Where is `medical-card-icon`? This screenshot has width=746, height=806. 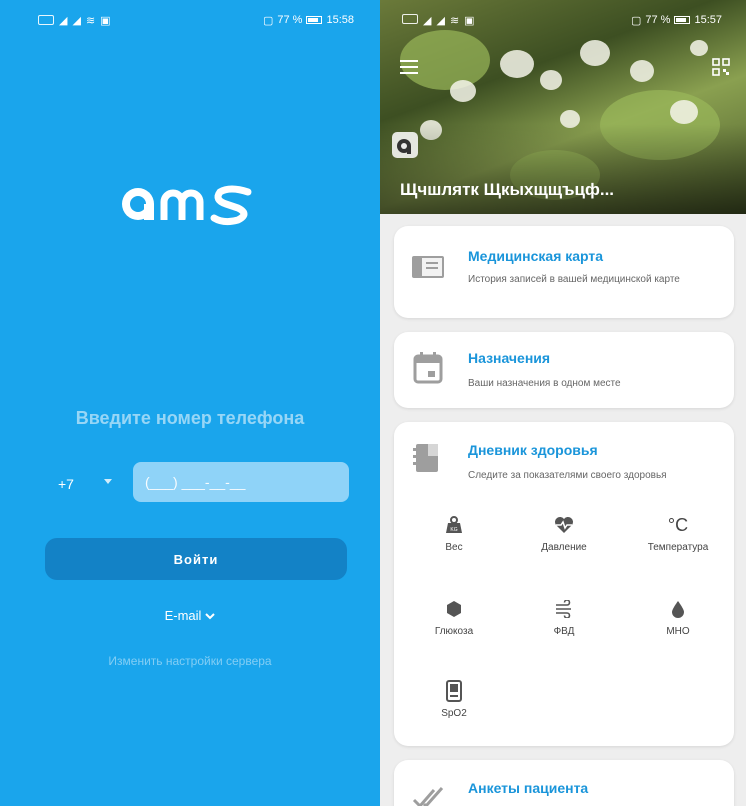 medical-card-icon is located at coordinates (428, 267).